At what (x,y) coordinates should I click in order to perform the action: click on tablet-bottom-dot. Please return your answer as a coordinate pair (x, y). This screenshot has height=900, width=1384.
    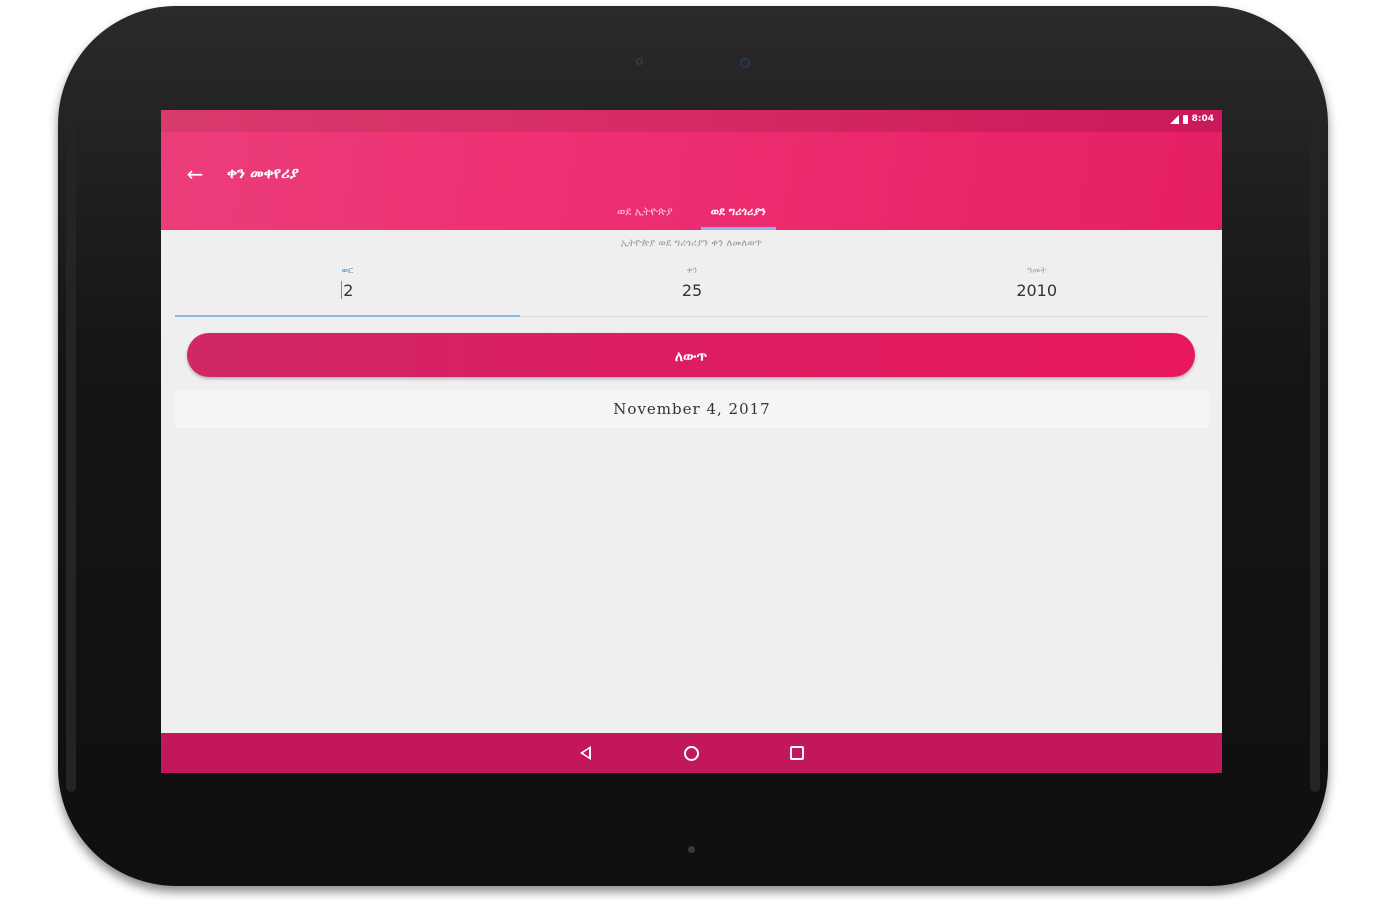
    Looking at the image, I should click on (691, 849).